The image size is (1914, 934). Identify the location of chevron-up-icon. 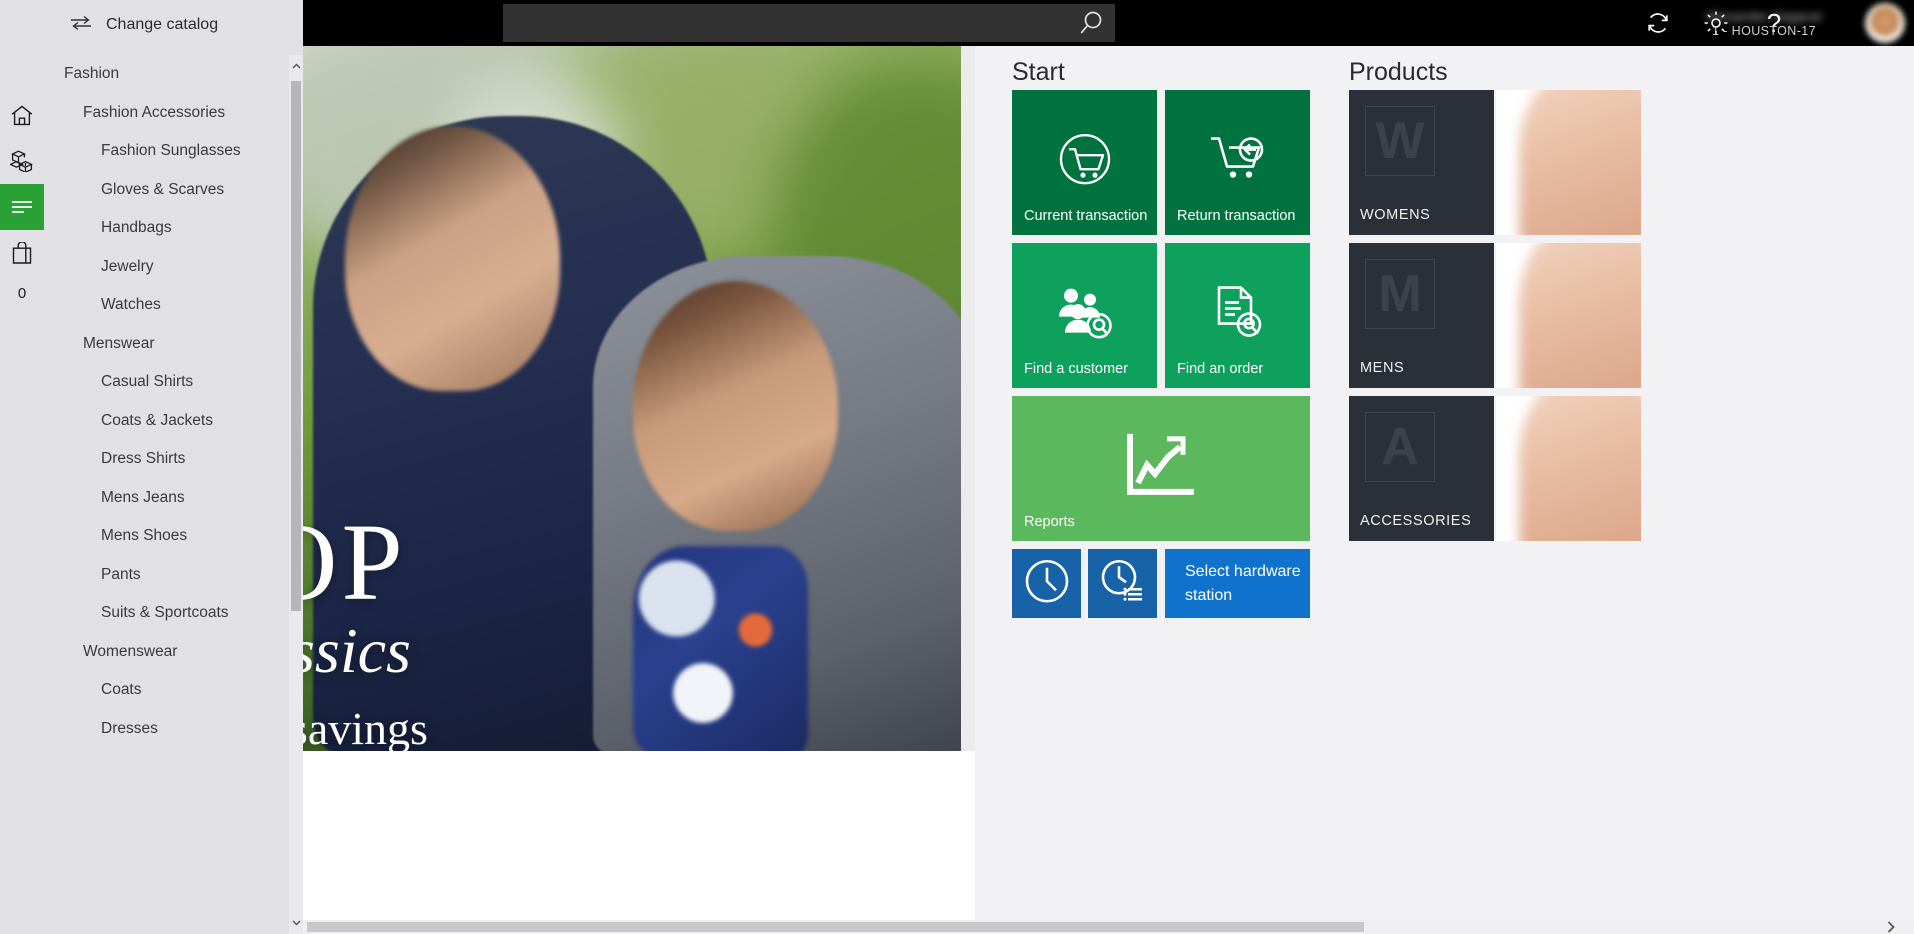
(296, 66).